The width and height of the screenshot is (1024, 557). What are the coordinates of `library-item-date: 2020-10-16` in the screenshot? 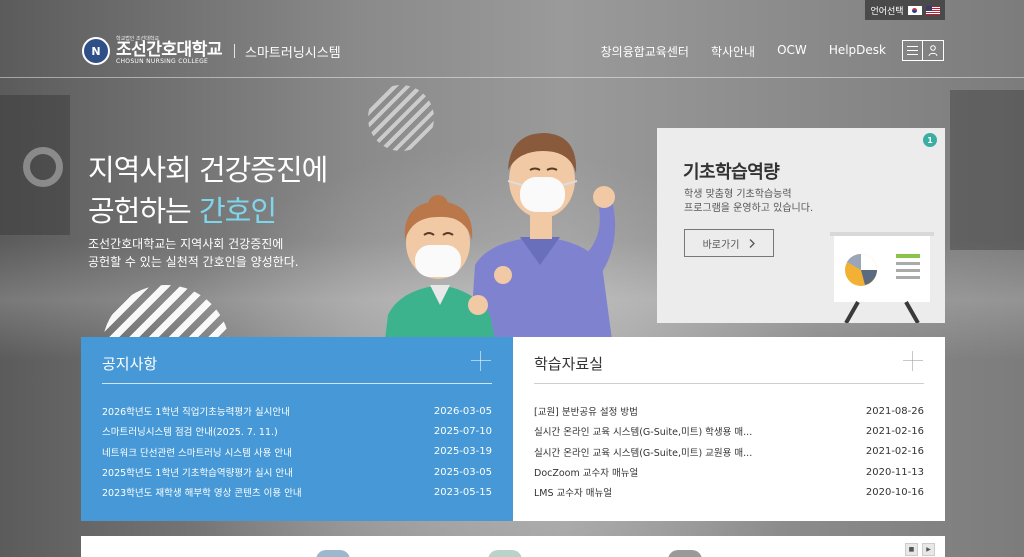 It's located at (894, 492).